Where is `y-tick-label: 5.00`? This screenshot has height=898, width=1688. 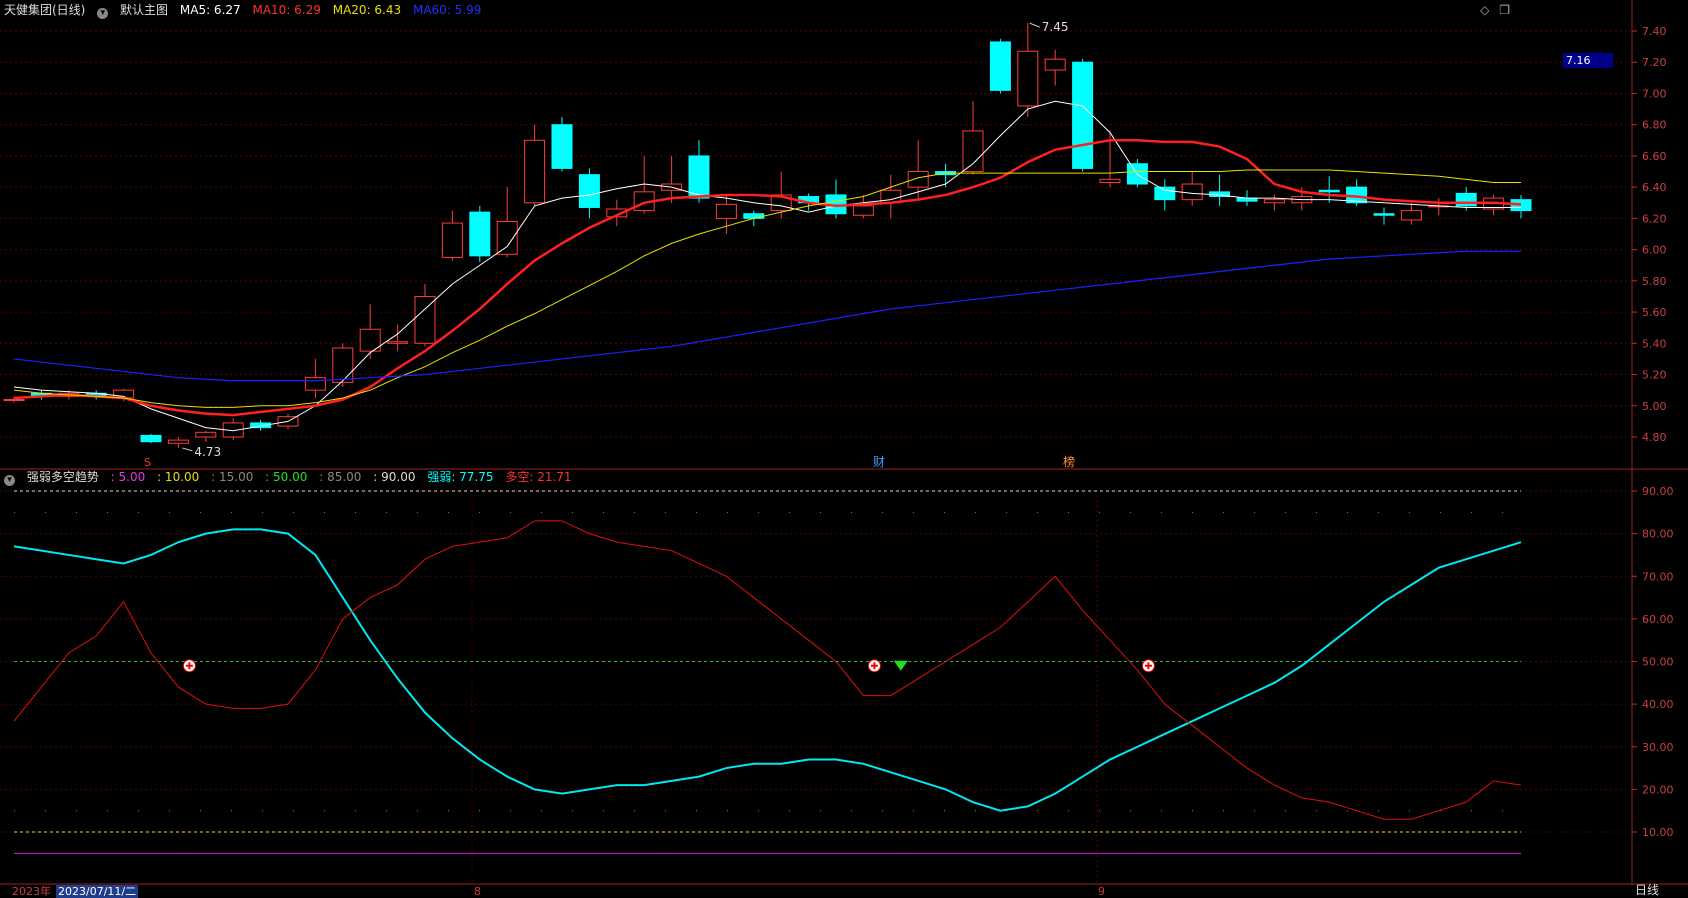
y-tick-label: 5.00 is located at coordinates (1654, 406).